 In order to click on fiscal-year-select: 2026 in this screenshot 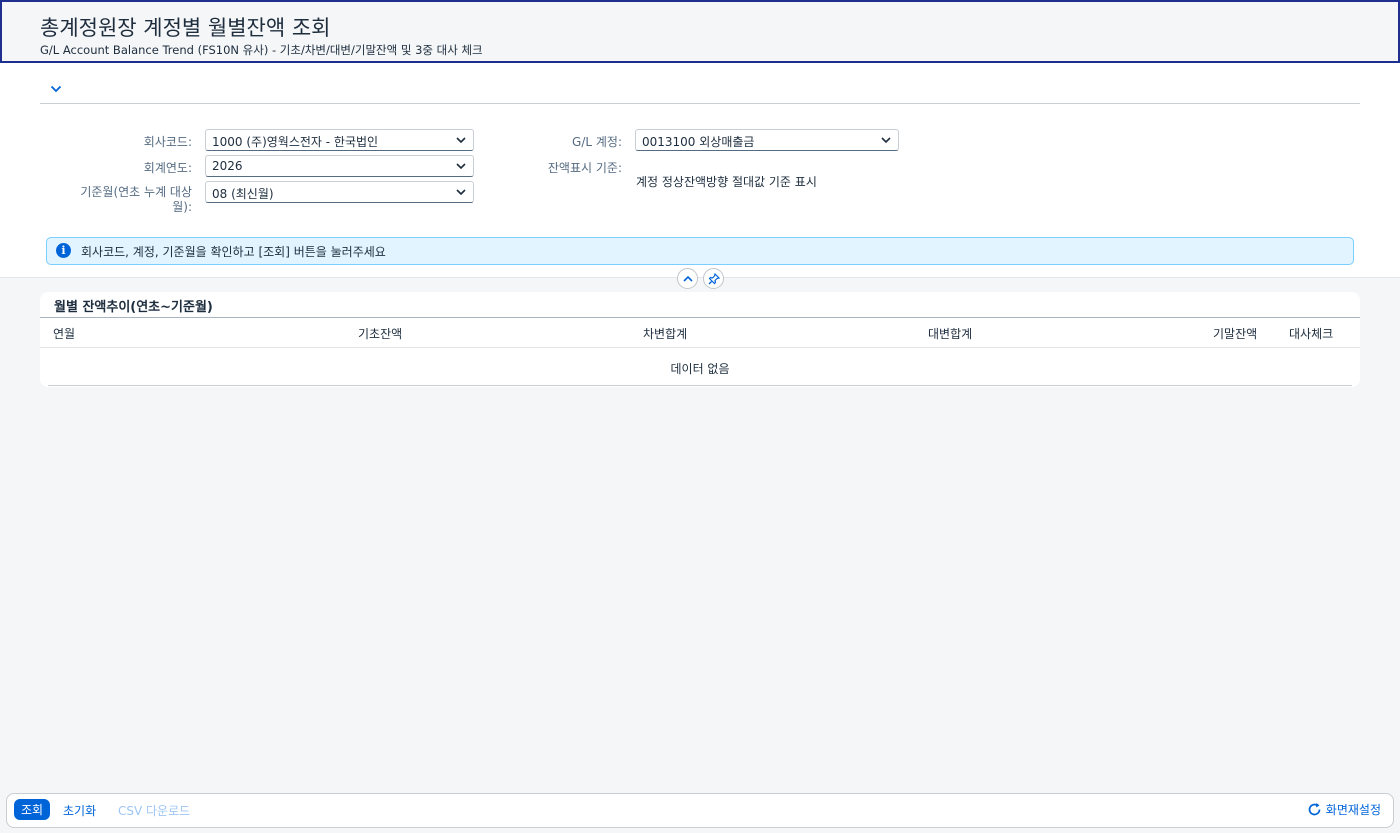, I will do `click(339, 166)`.